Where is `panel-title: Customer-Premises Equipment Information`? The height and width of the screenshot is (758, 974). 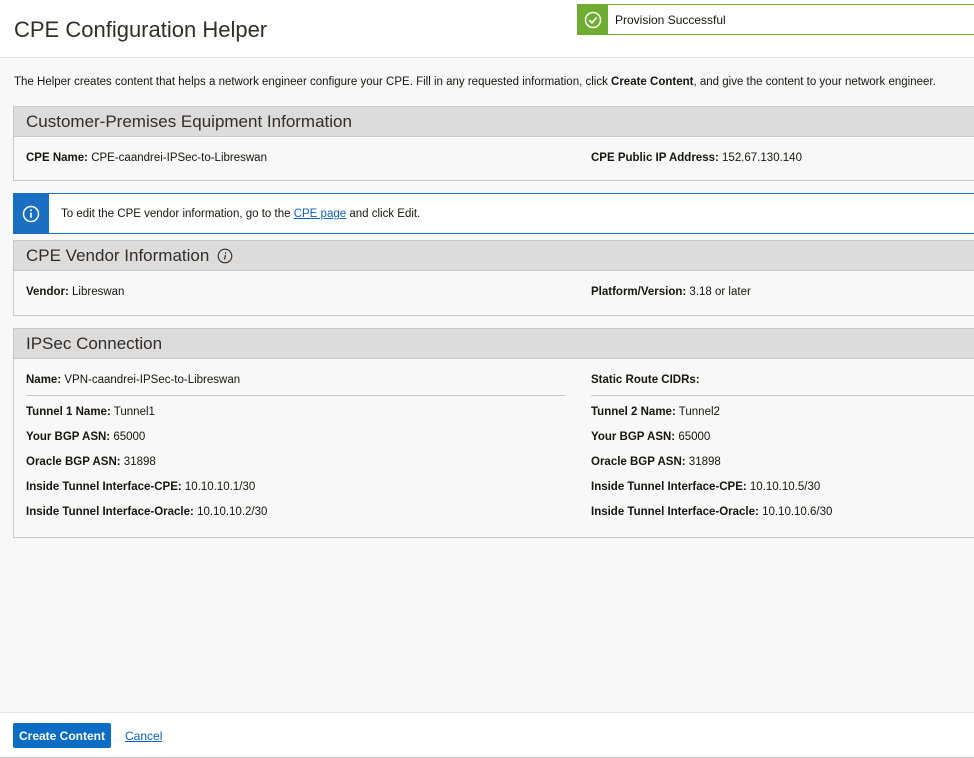 panel-title: Customer-Premises Equipment Information is located at coordinates (494, 122).